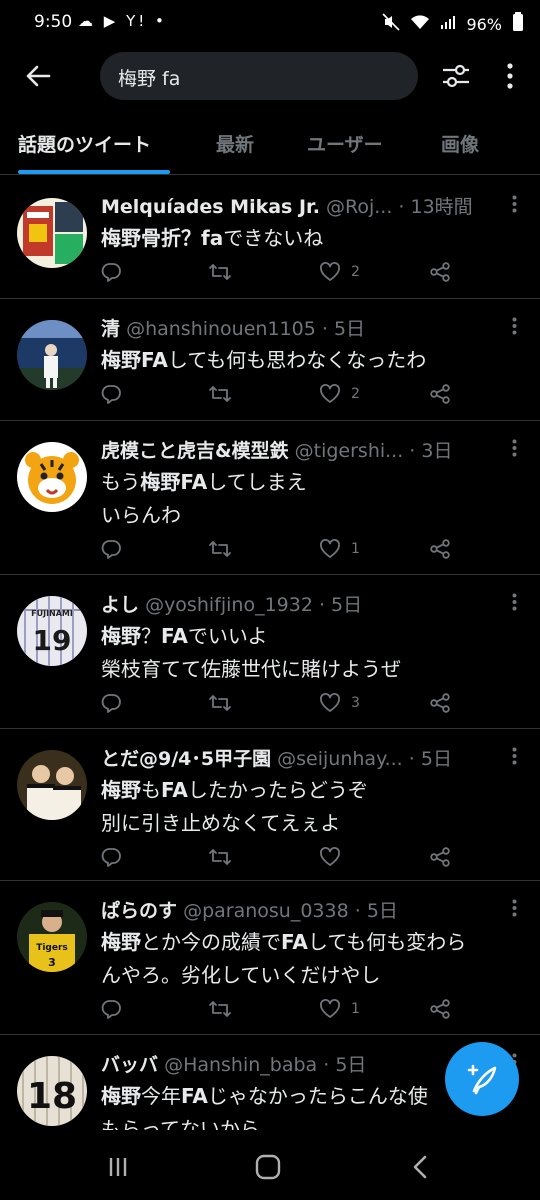 This screenshot has width=540, height=1200. What do you see at coordinates (420, 1167) in the screenshot?
I see `system-back-button` at bounding box center [420, 1167].